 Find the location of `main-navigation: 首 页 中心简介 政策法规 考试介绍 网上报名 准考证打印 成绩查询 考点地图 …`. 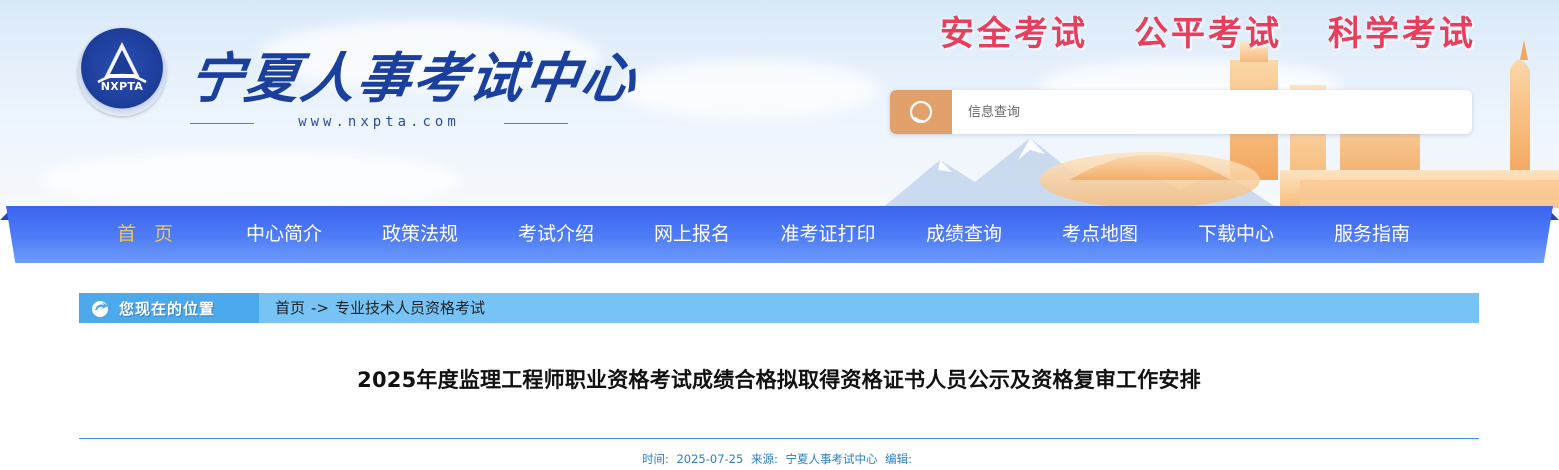

main-navigation: 首 页 中心简介 政策法规 考试介绍 网上报名 准考证打印 成绩查询 考点地图 … is located at coordinates (779, 234).